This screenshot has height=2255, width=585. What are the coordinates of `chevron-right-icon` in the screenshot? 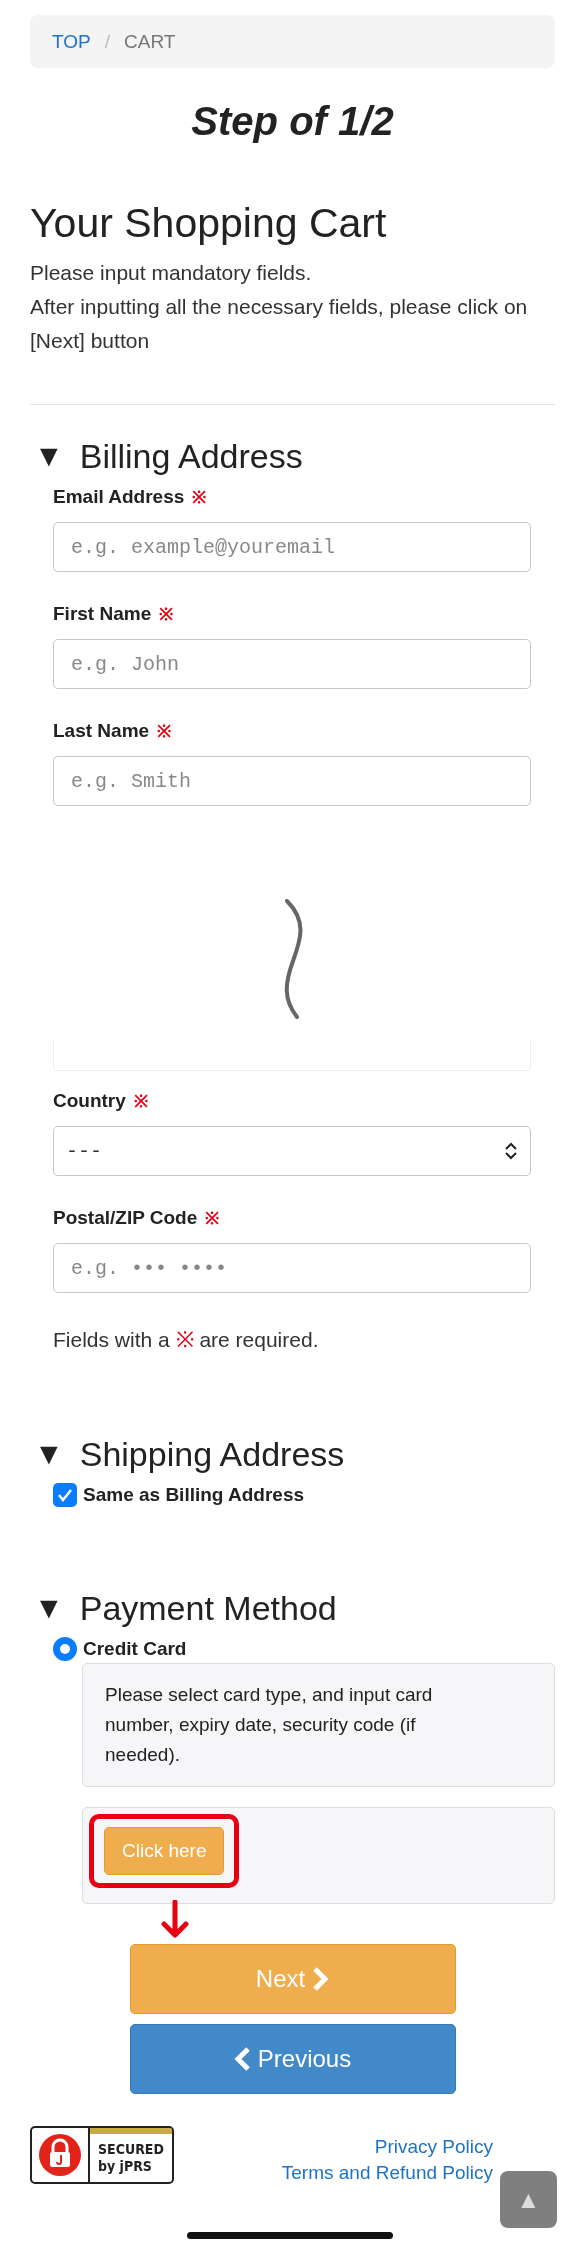 It's located at (320, 1979).